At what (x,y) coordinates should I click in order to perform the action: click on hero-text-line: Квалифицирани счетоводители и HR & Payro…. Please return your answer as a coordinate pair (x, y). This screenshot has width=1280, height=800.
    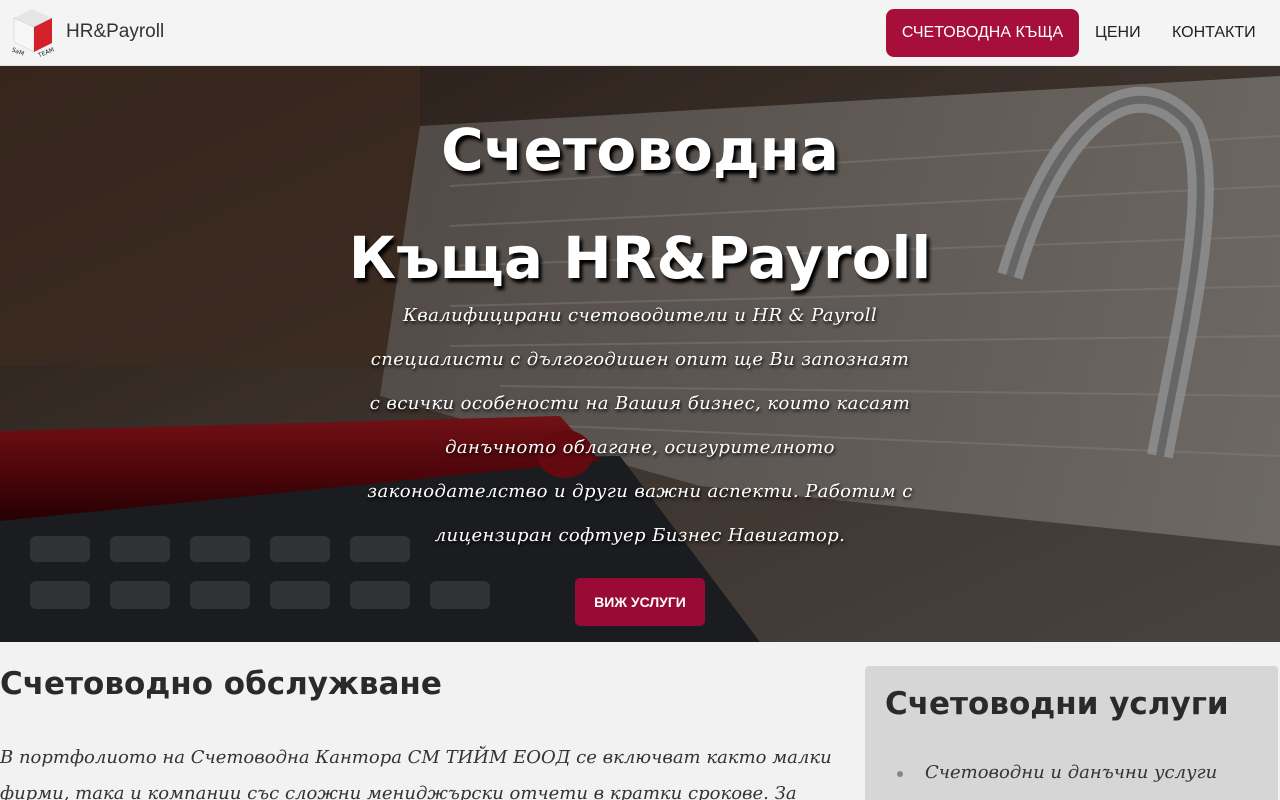
    Looking at the image, I should click on (640, 315).